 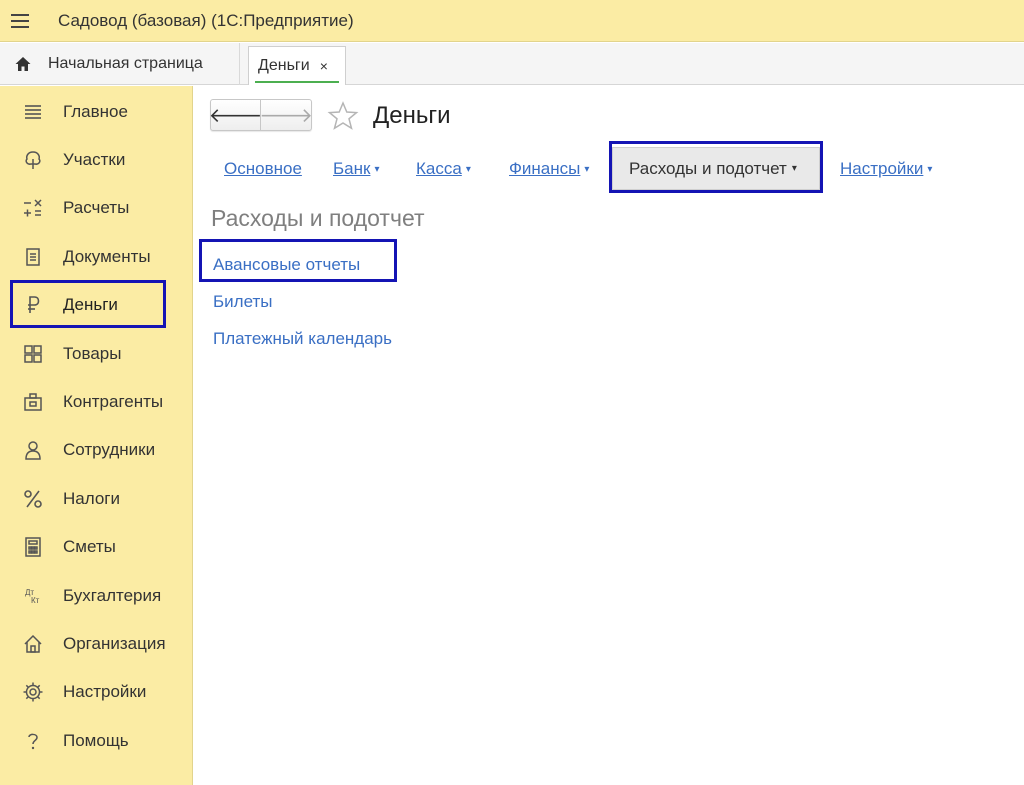 I want to click on person-icon, so click(x=33, y=450).